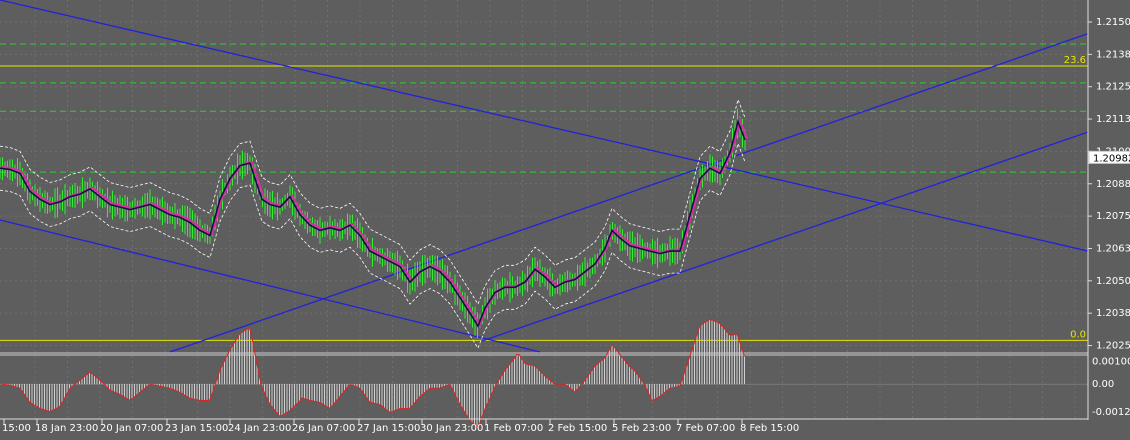 This screenshot has width=1130, height=440. What do you see at coordinates (1113, 281) in the screenshot?
I see `price-tick-label: 1.20505` at bounding box center [1113, 281].